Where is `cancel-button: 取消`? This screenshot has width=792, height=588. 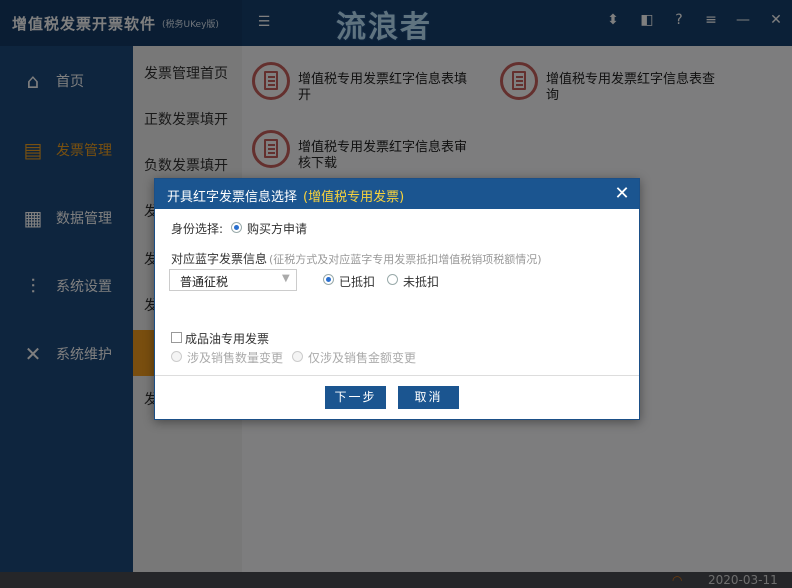 cancel-button: 取消 is located at coordinates (428, 397).